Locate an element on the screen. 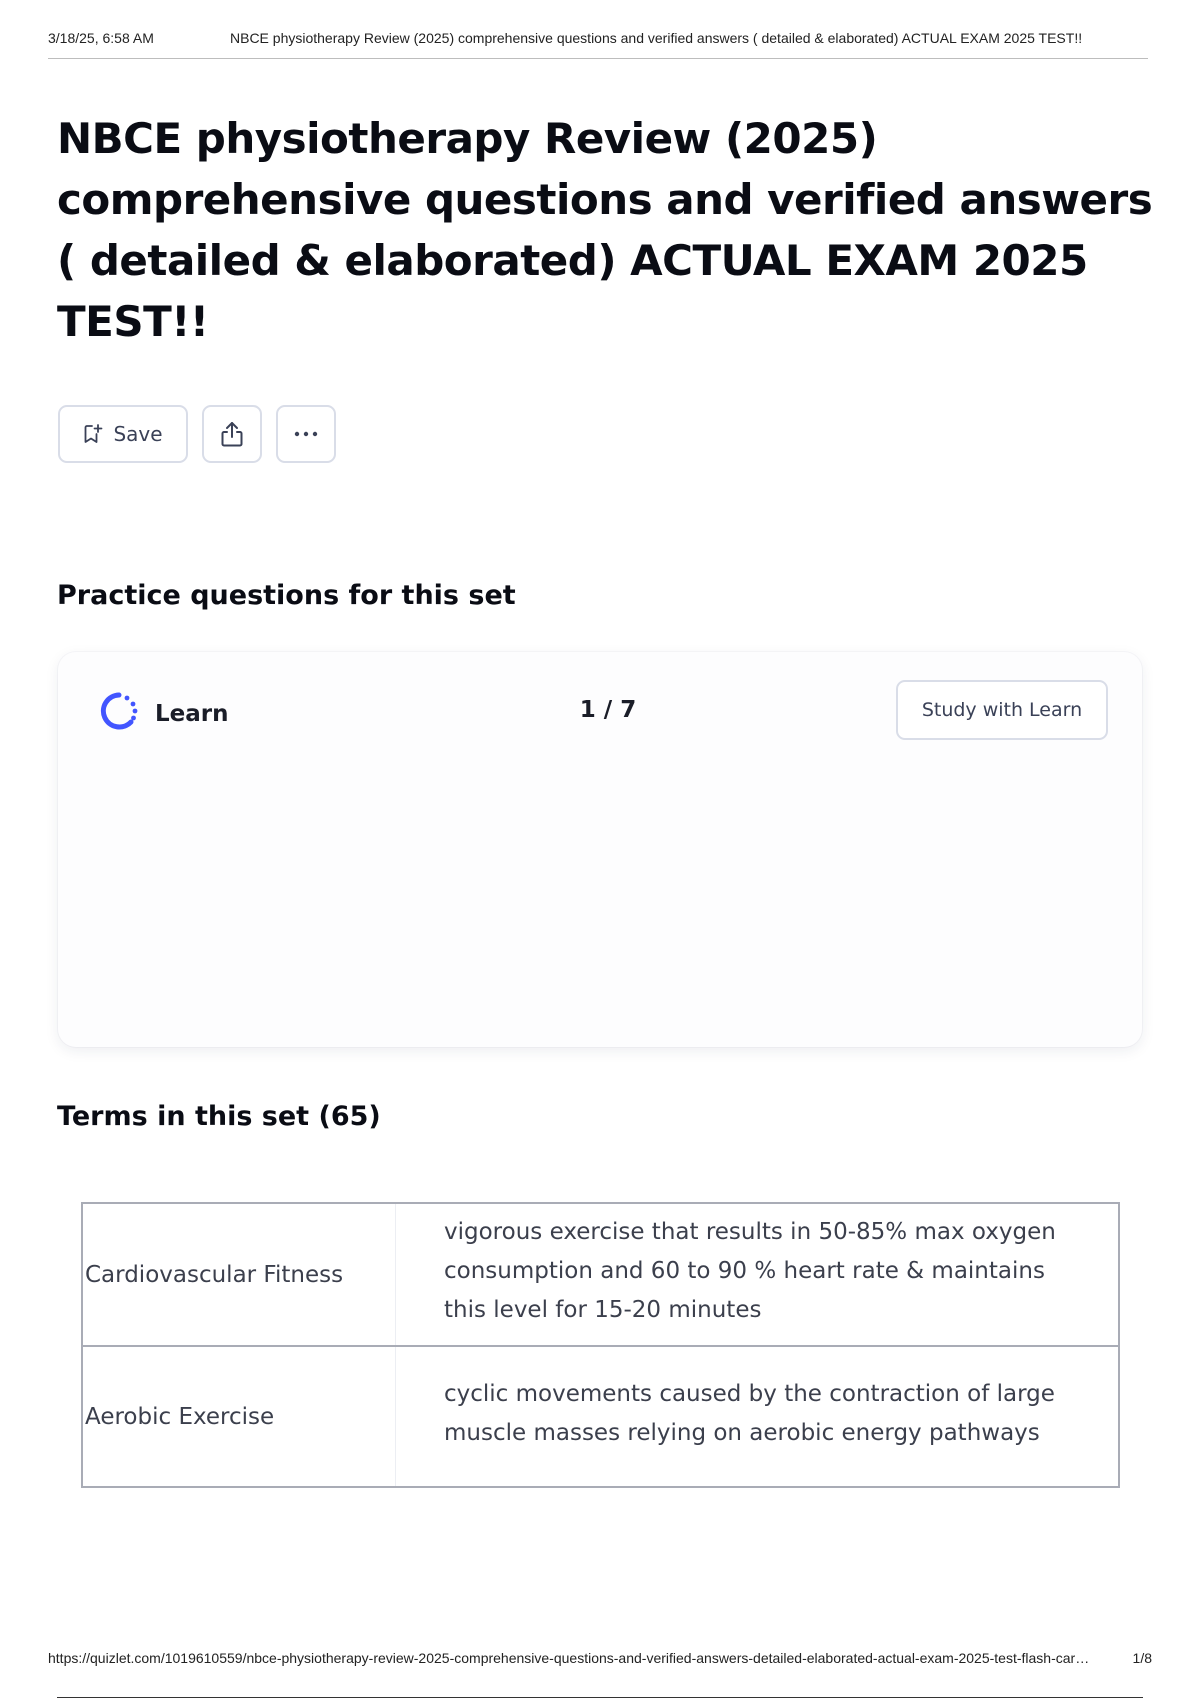 The height and width of the screenshot is (1700, 1200). print-date: 3/18/25, 6:58 AM is located at coordinates (101, 38).